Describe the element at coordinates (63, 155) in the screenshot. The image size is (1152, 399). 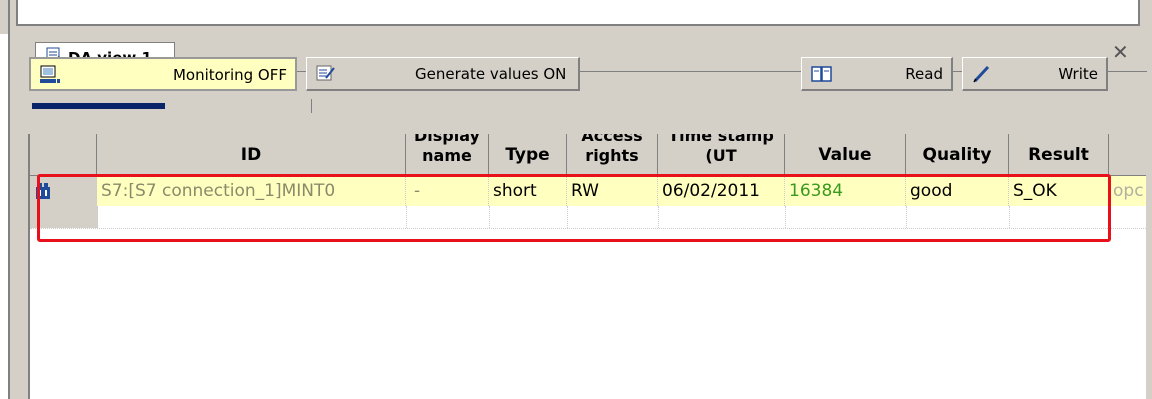
I see `header-row-indicator` at that location.